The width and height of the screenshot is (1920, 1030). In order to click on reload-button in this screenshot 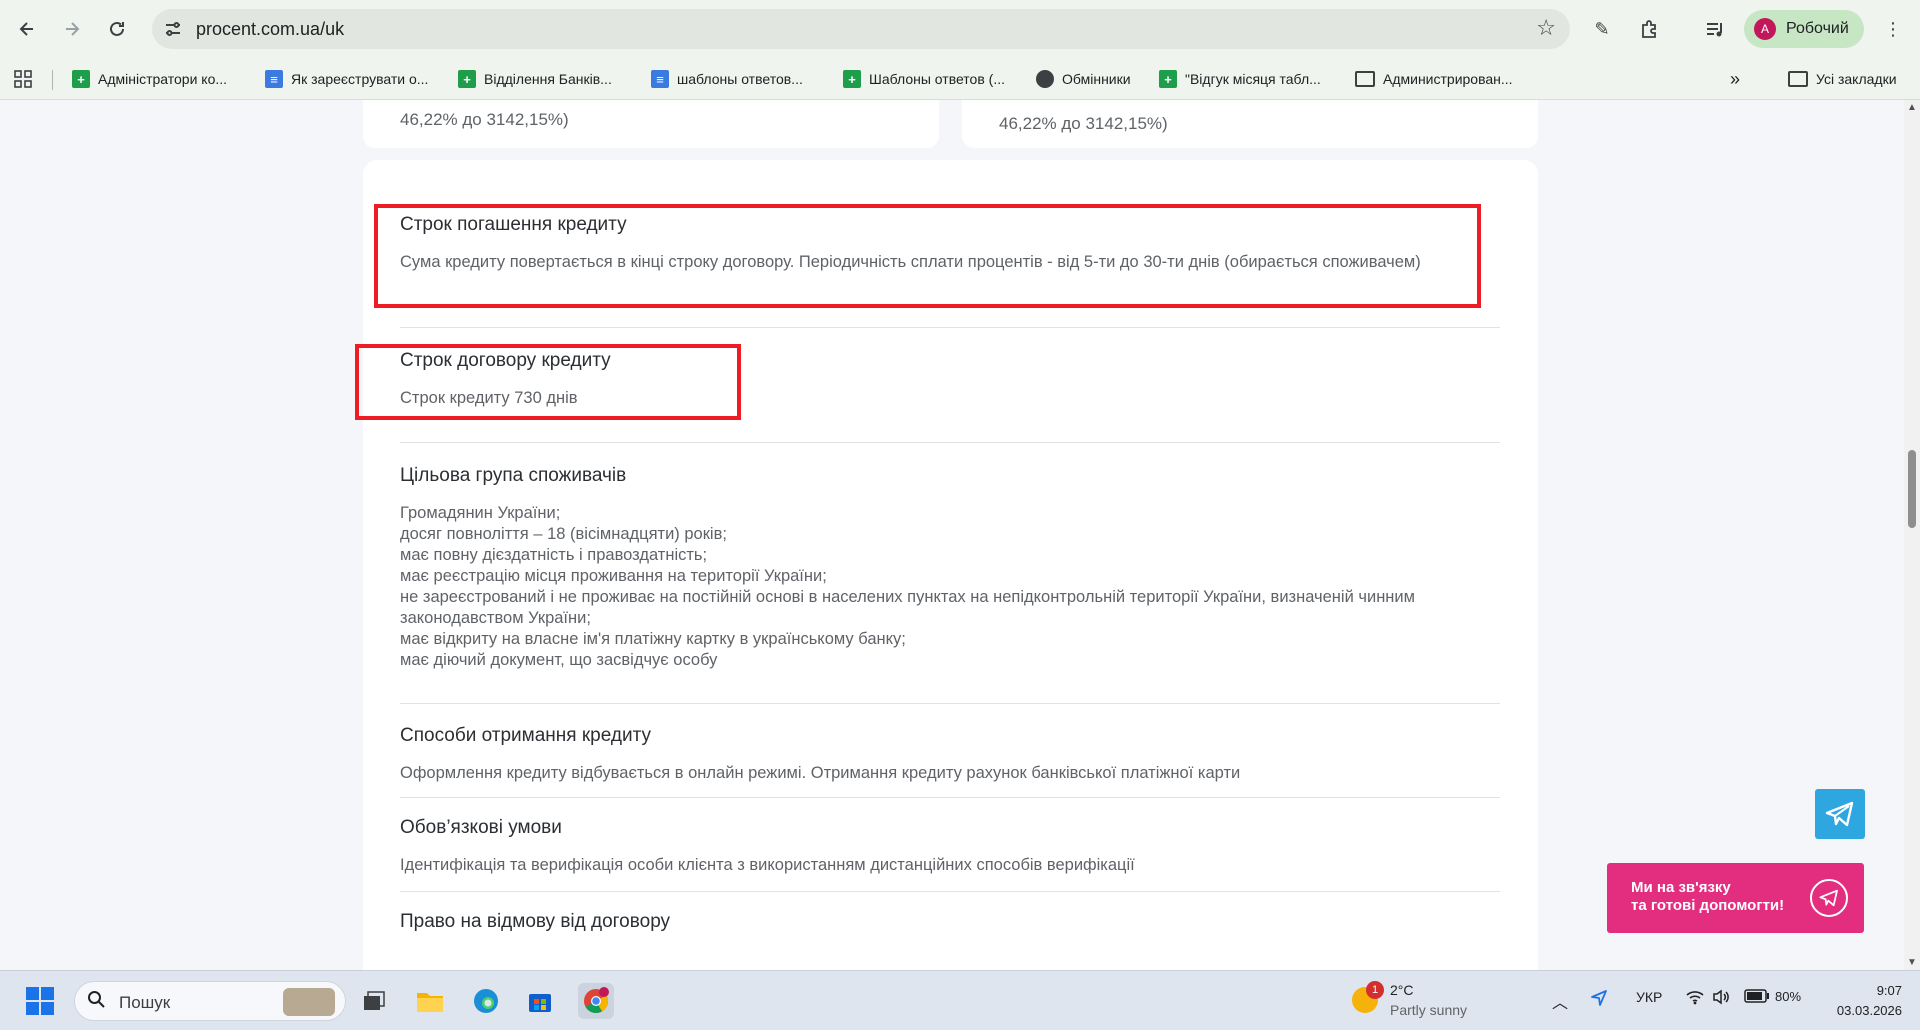, I will do `click(117, 29)`.